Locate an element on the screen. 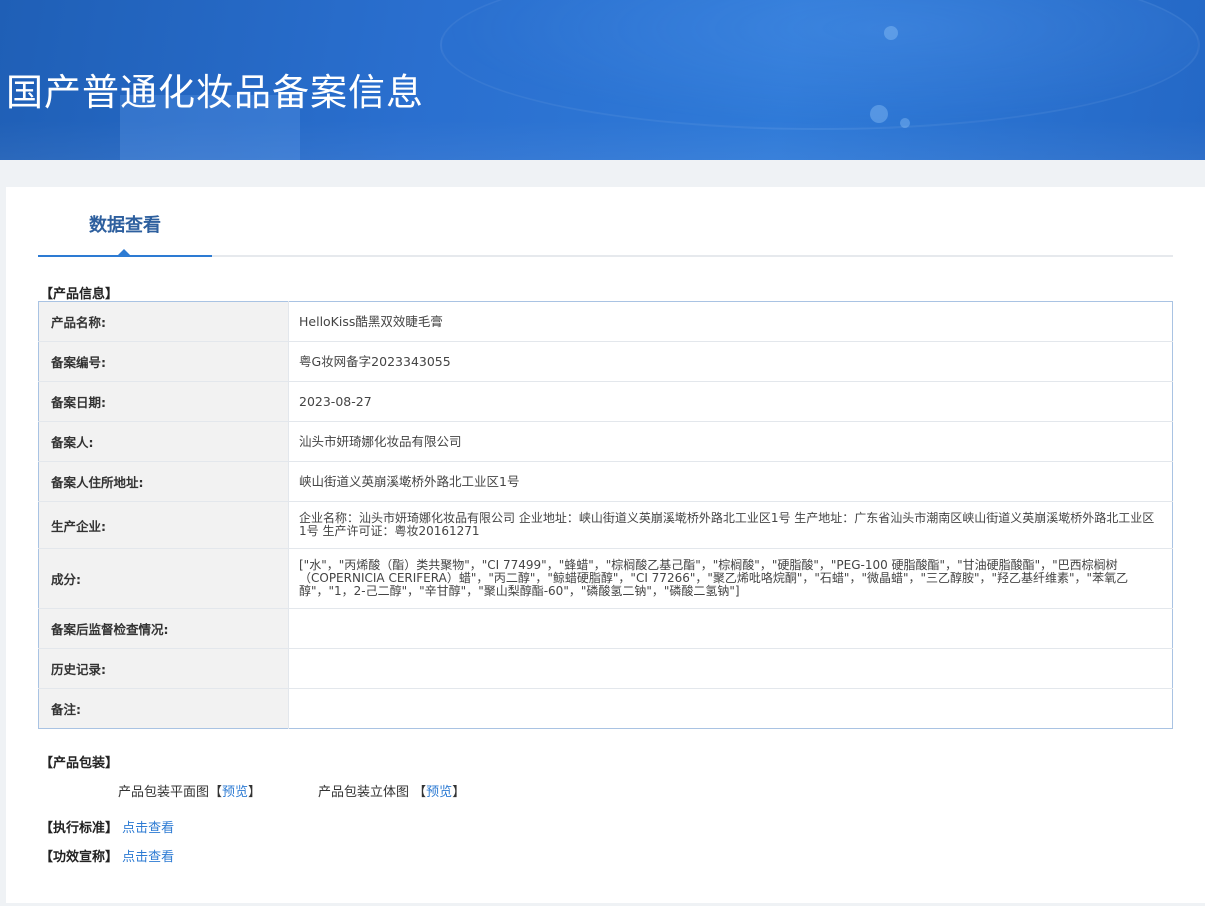 Image resolution: width=1205 pixels, height=906 pixels. packaging-flat-preview-link: 预览 is located at coordinates (235, 792).